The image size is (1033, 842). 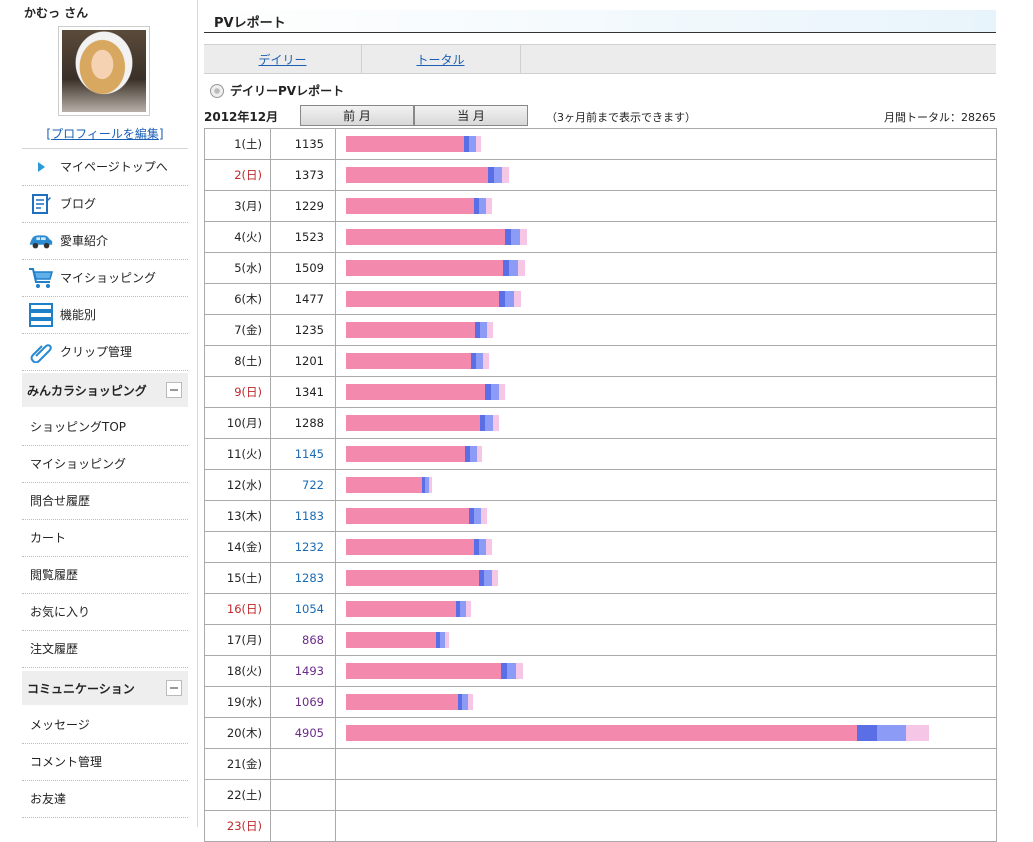 I want to click on pv-cell: 1183, so click(x=303, y=516).